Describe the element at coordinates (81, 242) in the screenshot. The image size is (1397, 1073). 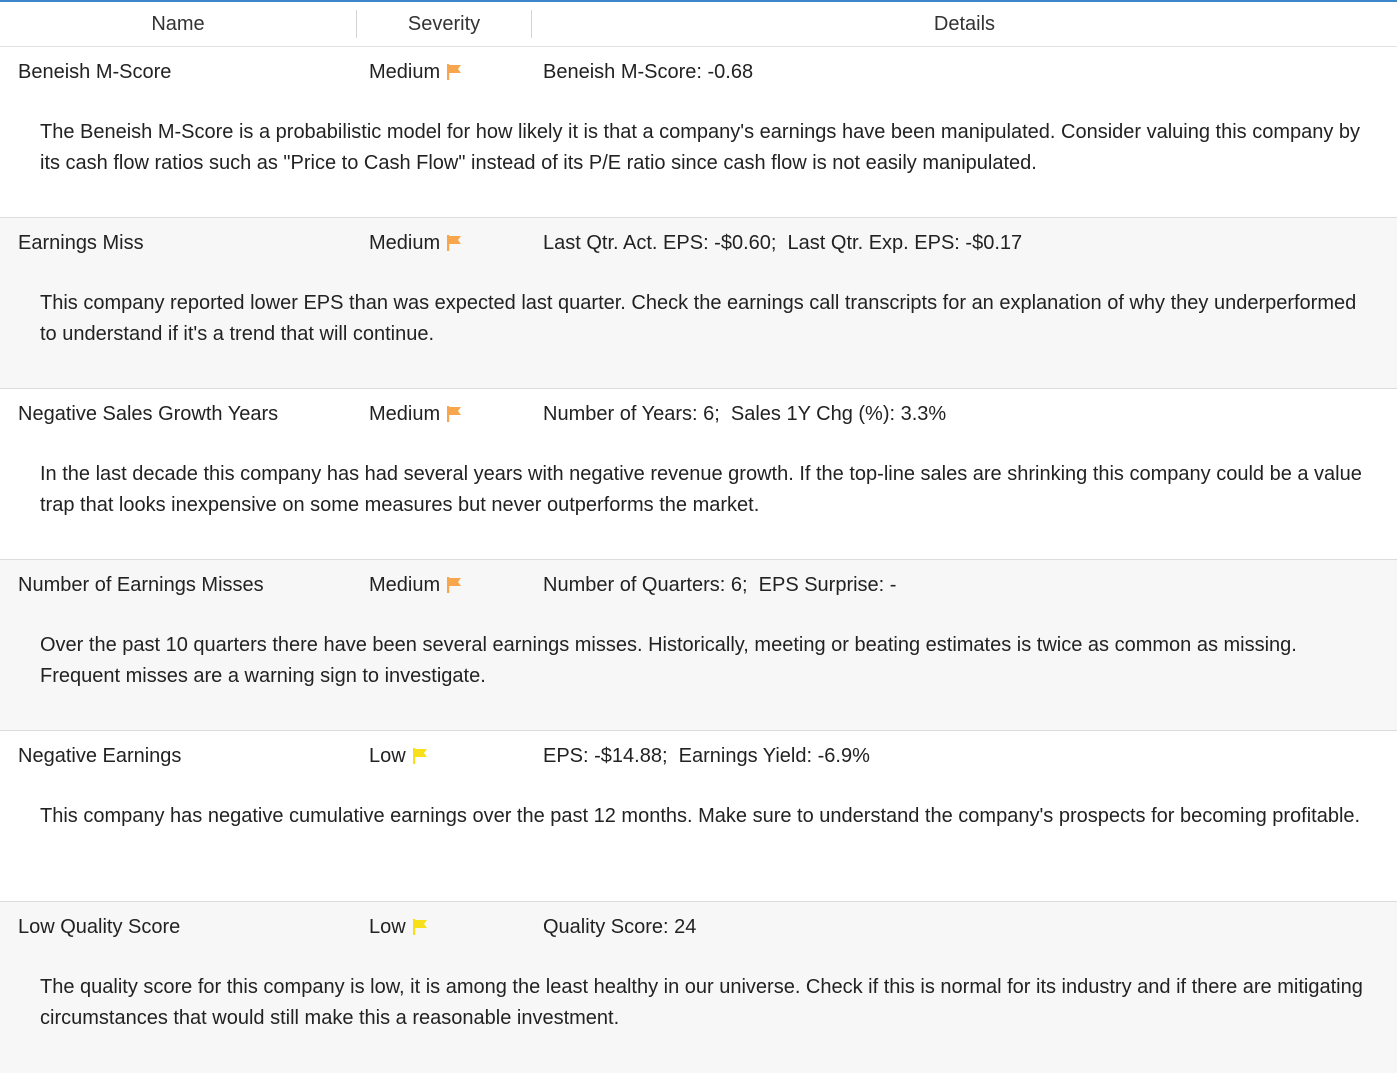
I see `row-name: Earnings Miss` at that location.